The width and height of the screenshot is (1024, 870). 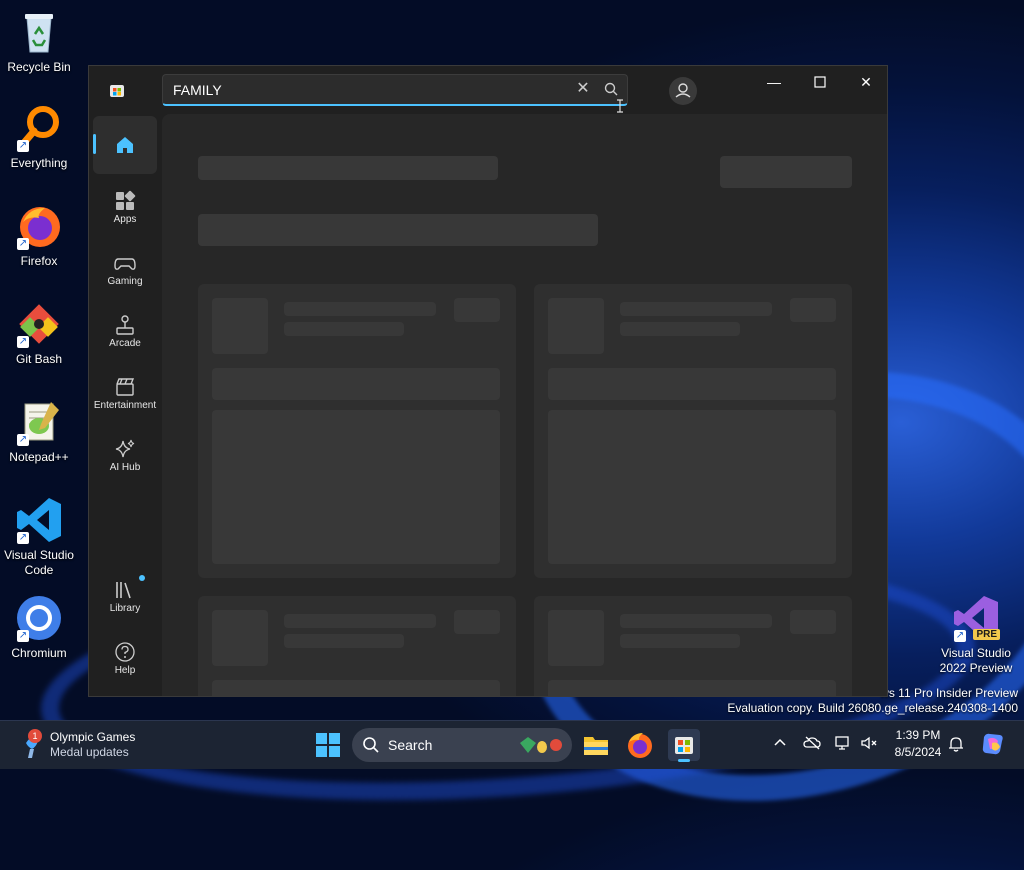 What do you see at coordinates (94, 144) in the screenshot?
I see `active-indicator` at bounding box center [94, 144].